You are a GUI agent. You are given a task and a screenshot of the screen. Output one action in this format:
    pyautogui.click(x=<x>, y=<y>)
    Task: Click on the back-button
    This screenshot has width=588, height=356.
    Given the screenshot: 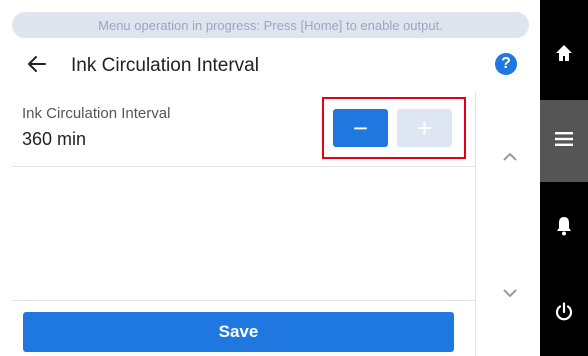 What is the action you would take?
    pyautogui.click(x=37, y=66)
    